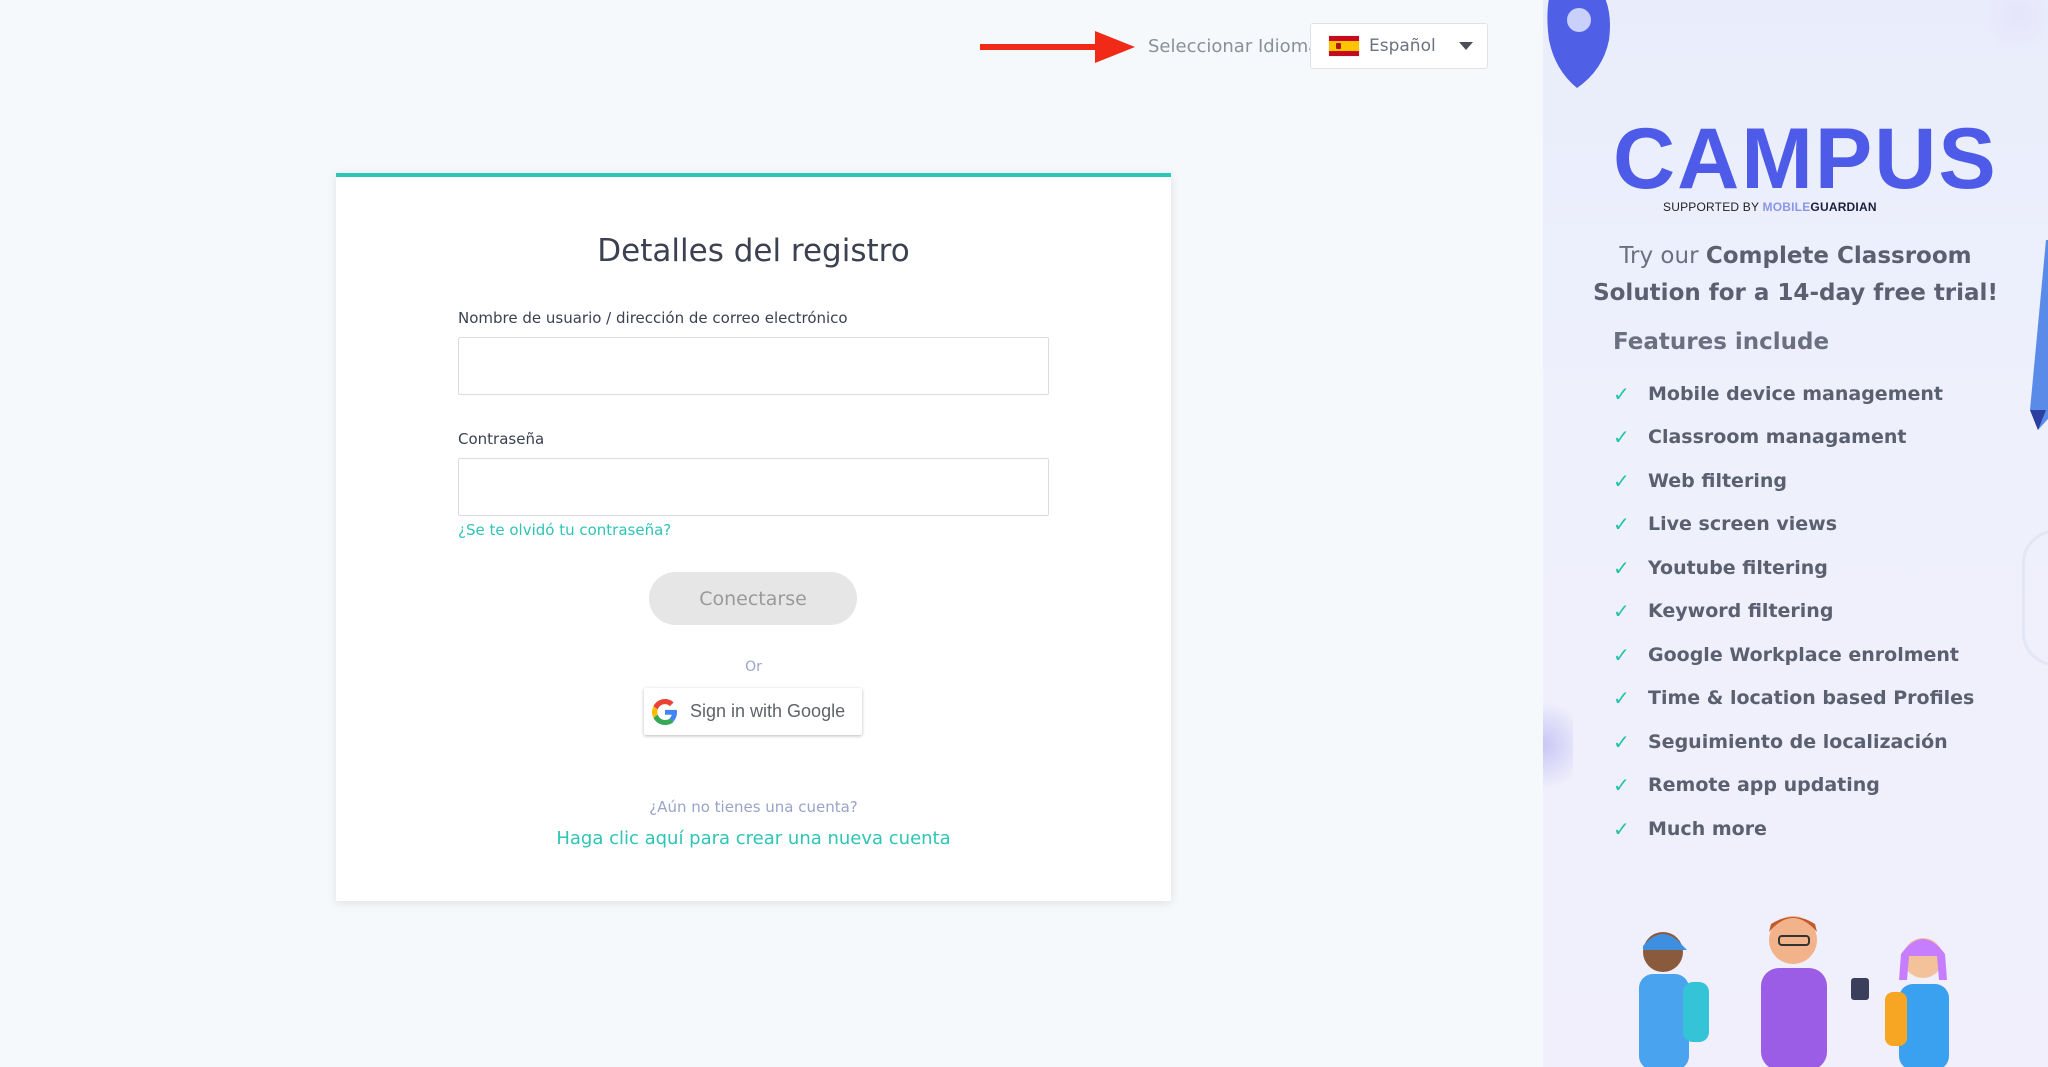  I want to click on connect-button: Conectarse, so click(753, 598).